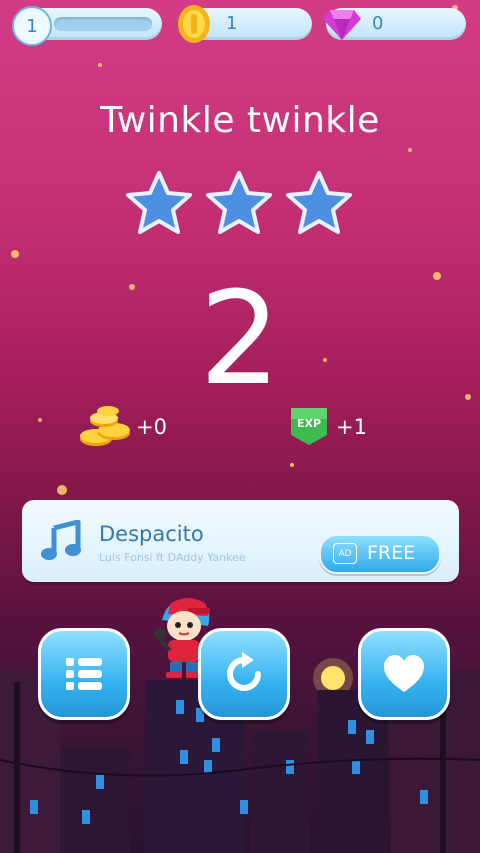 Image resolution: width=480 pixels, height=853 pixels. Describe the element at coordinates (105, 426) in the screenshot. I see `coin-stack-icon` at that location.